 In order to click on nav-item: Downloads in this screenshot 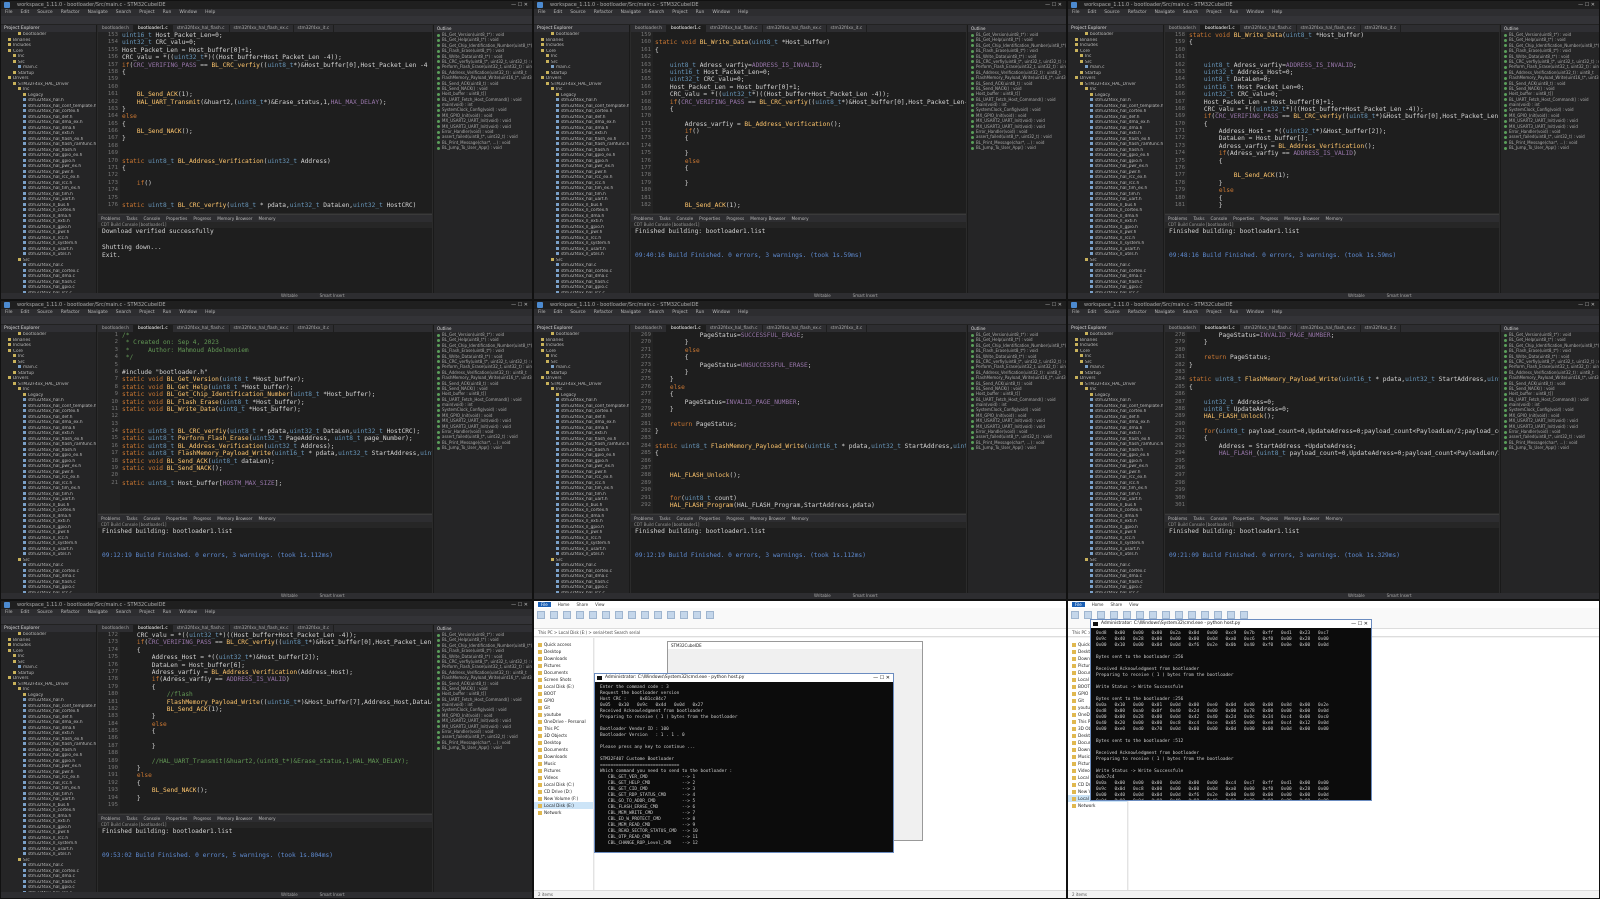, I will do `click(563, 658)`.